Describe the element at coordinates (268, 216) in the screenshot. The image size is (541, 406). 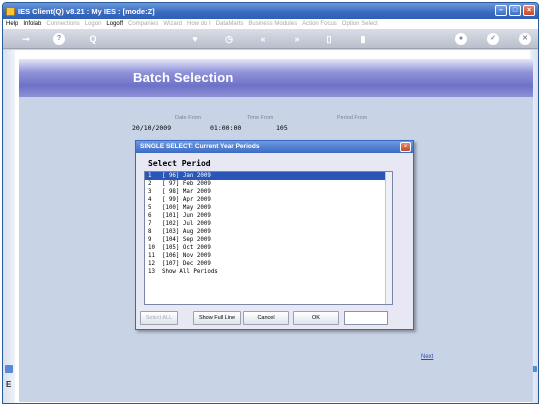
I see `period-list-item: 6 [101] Jun 2009` at that location.